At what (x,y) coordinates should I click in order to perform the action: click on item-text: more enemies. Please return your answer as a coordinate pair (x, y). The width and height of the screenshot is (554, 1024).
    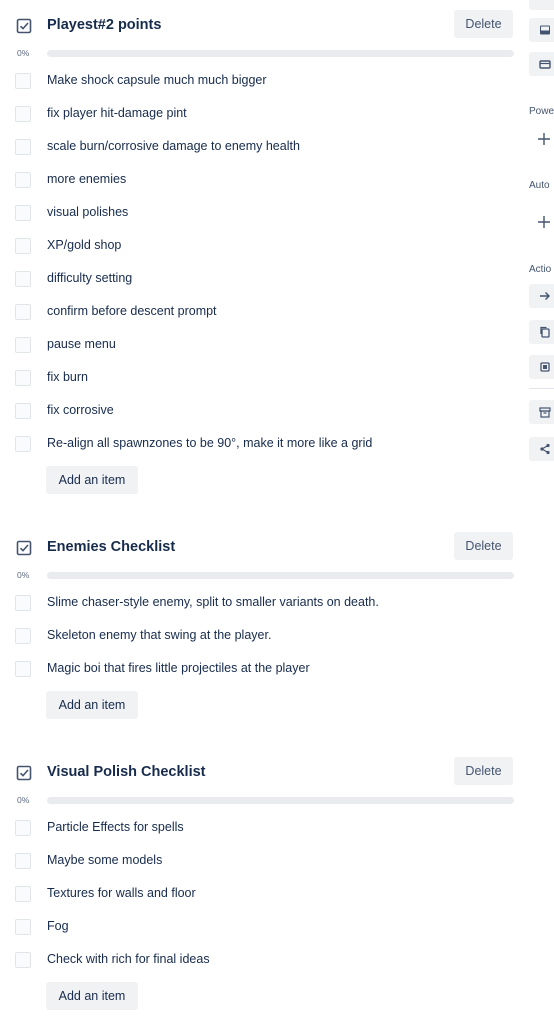
    Looking at the image, I should click on (86, 179).